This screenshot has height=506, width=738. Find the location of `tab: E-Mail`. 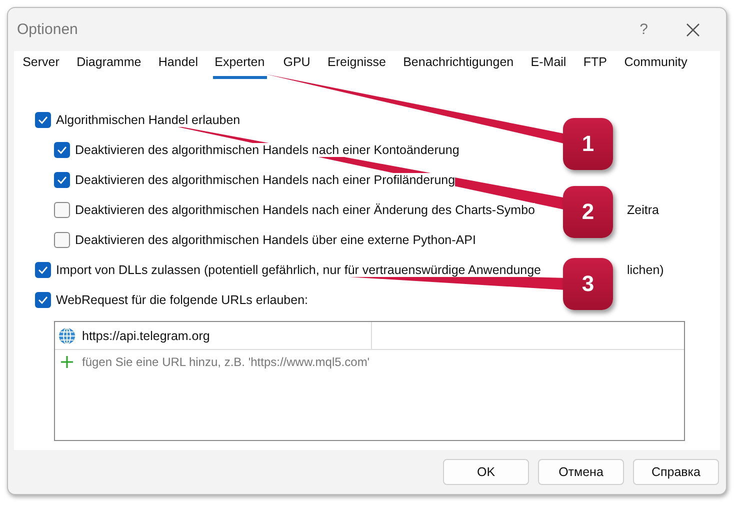

tab: E-Mail is located at coordinates (548, 66).